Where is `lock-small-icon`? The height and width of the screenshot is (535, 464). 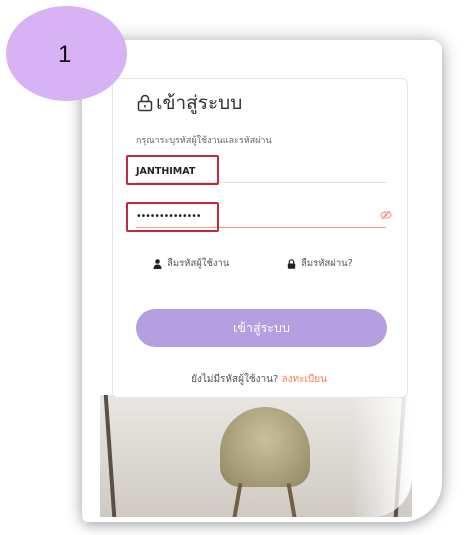 lock-small-icon is located at coordinates (291, 263).